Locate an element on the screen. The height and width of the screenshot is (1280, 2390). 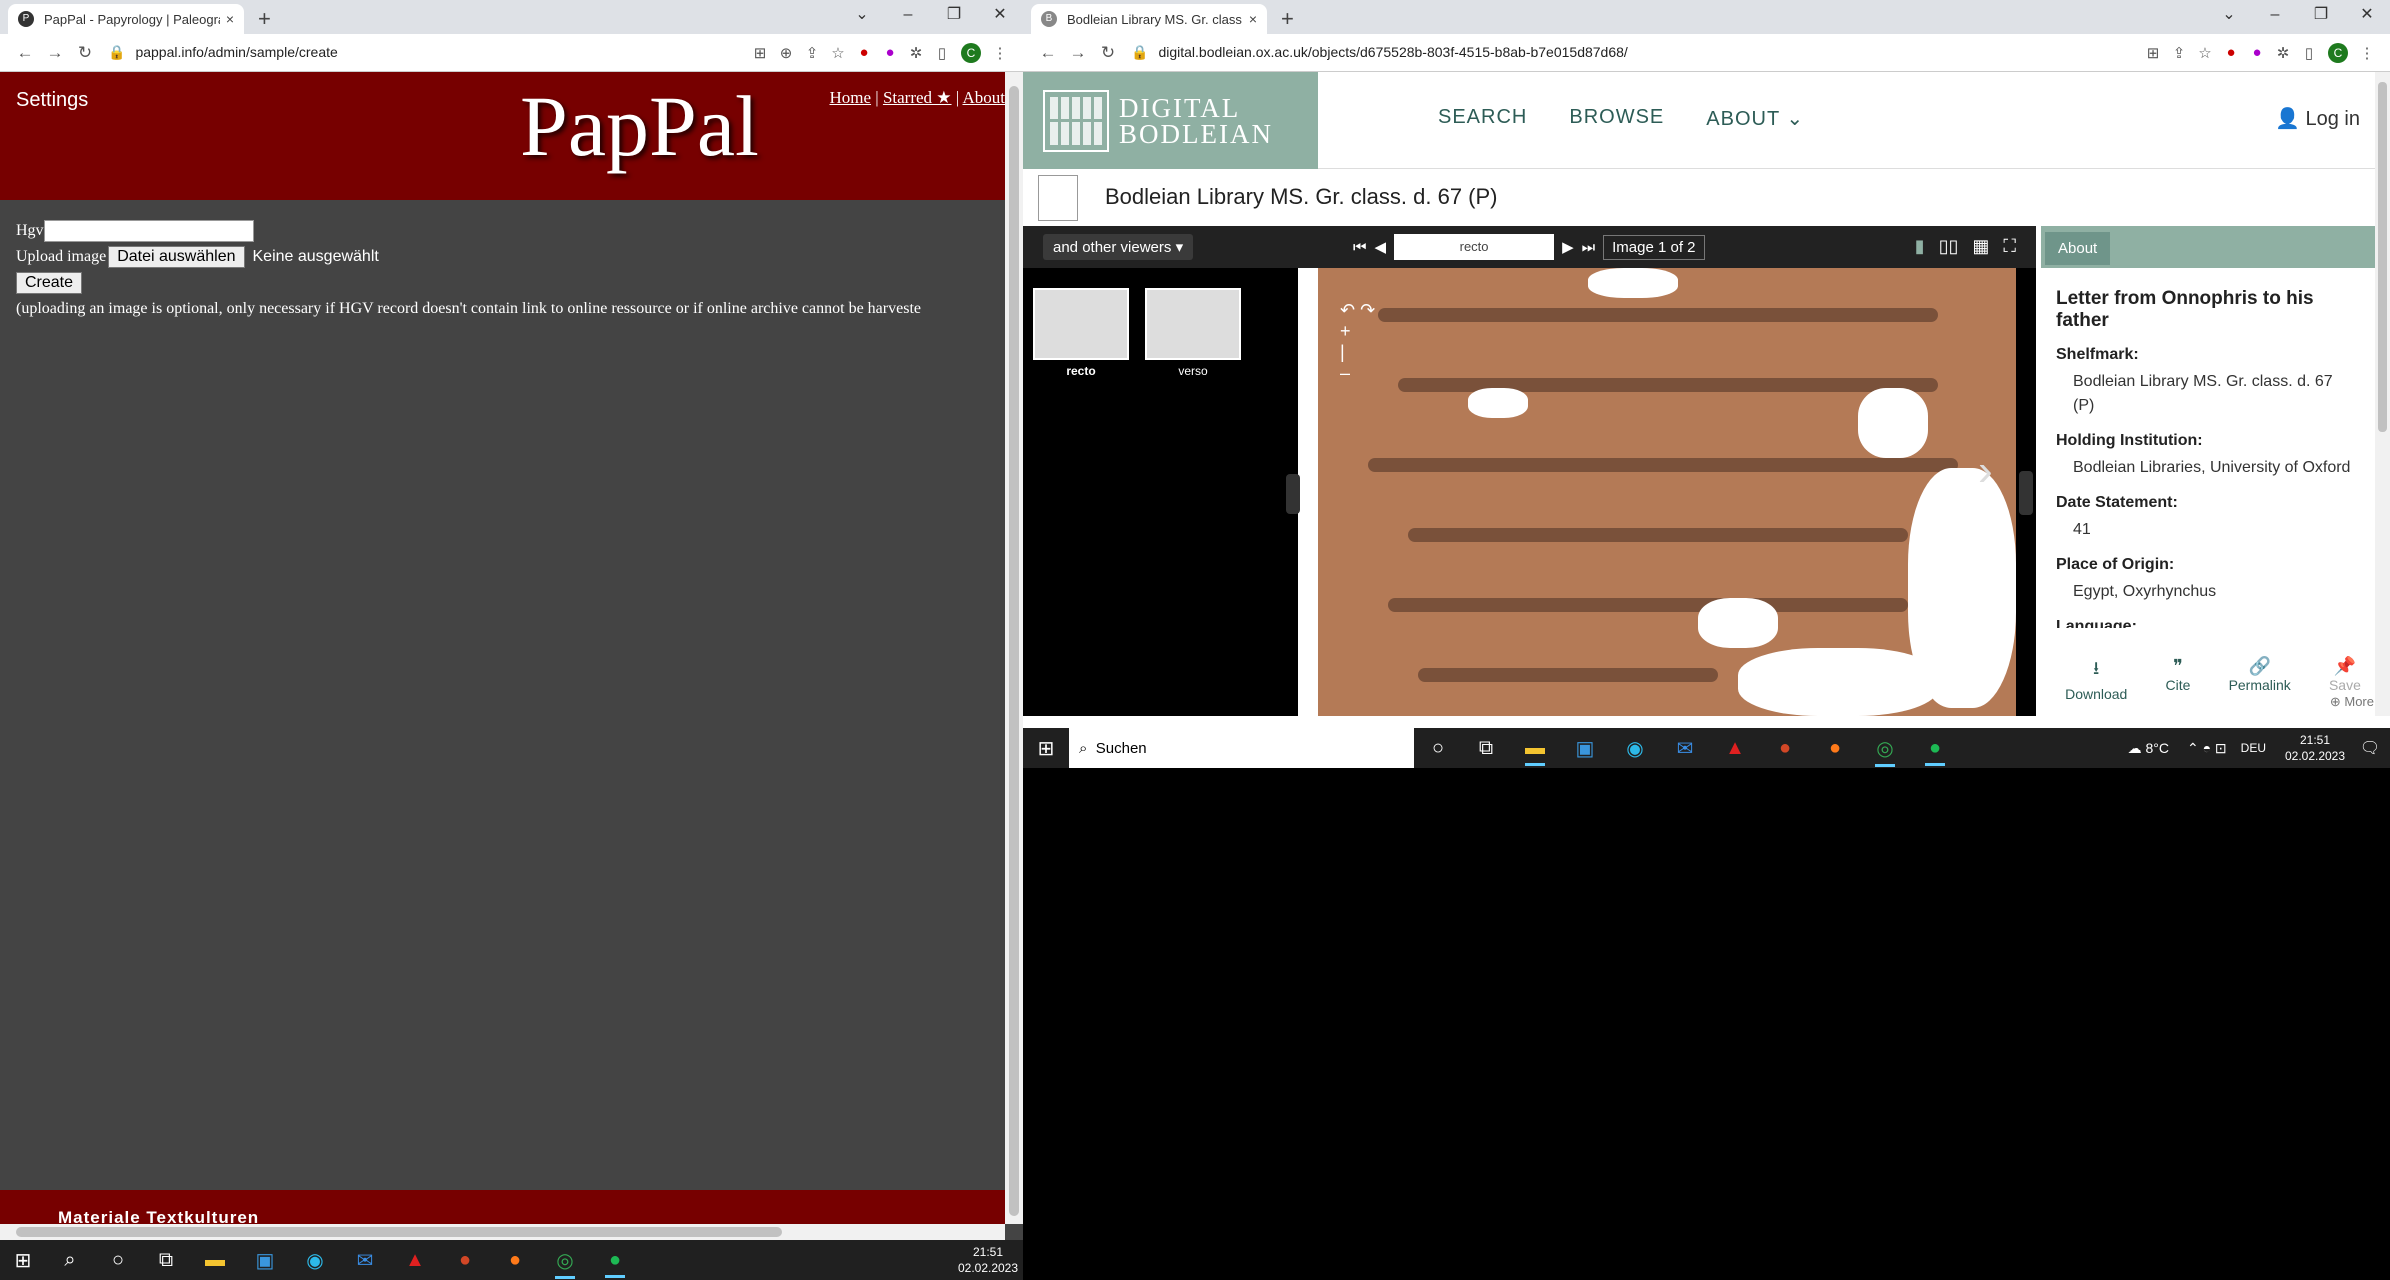
prev-page-icon: ◀ is located at coordinates (1381, 247).